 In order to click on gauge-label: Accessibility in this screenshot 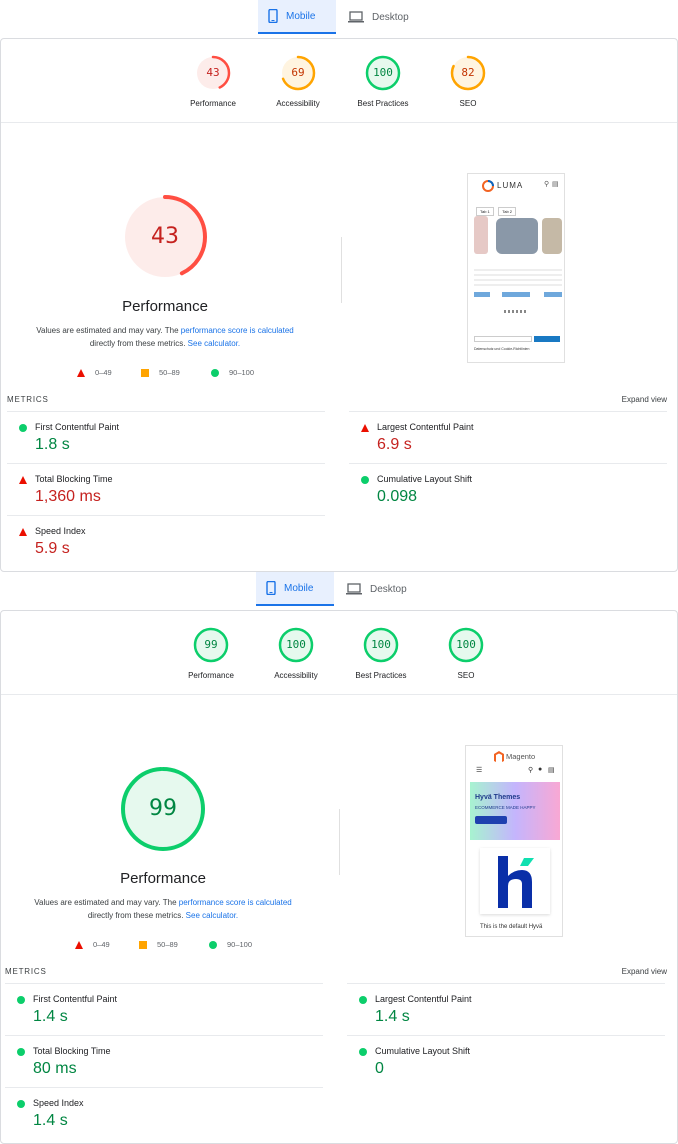, I will do `click(296, 675)`.